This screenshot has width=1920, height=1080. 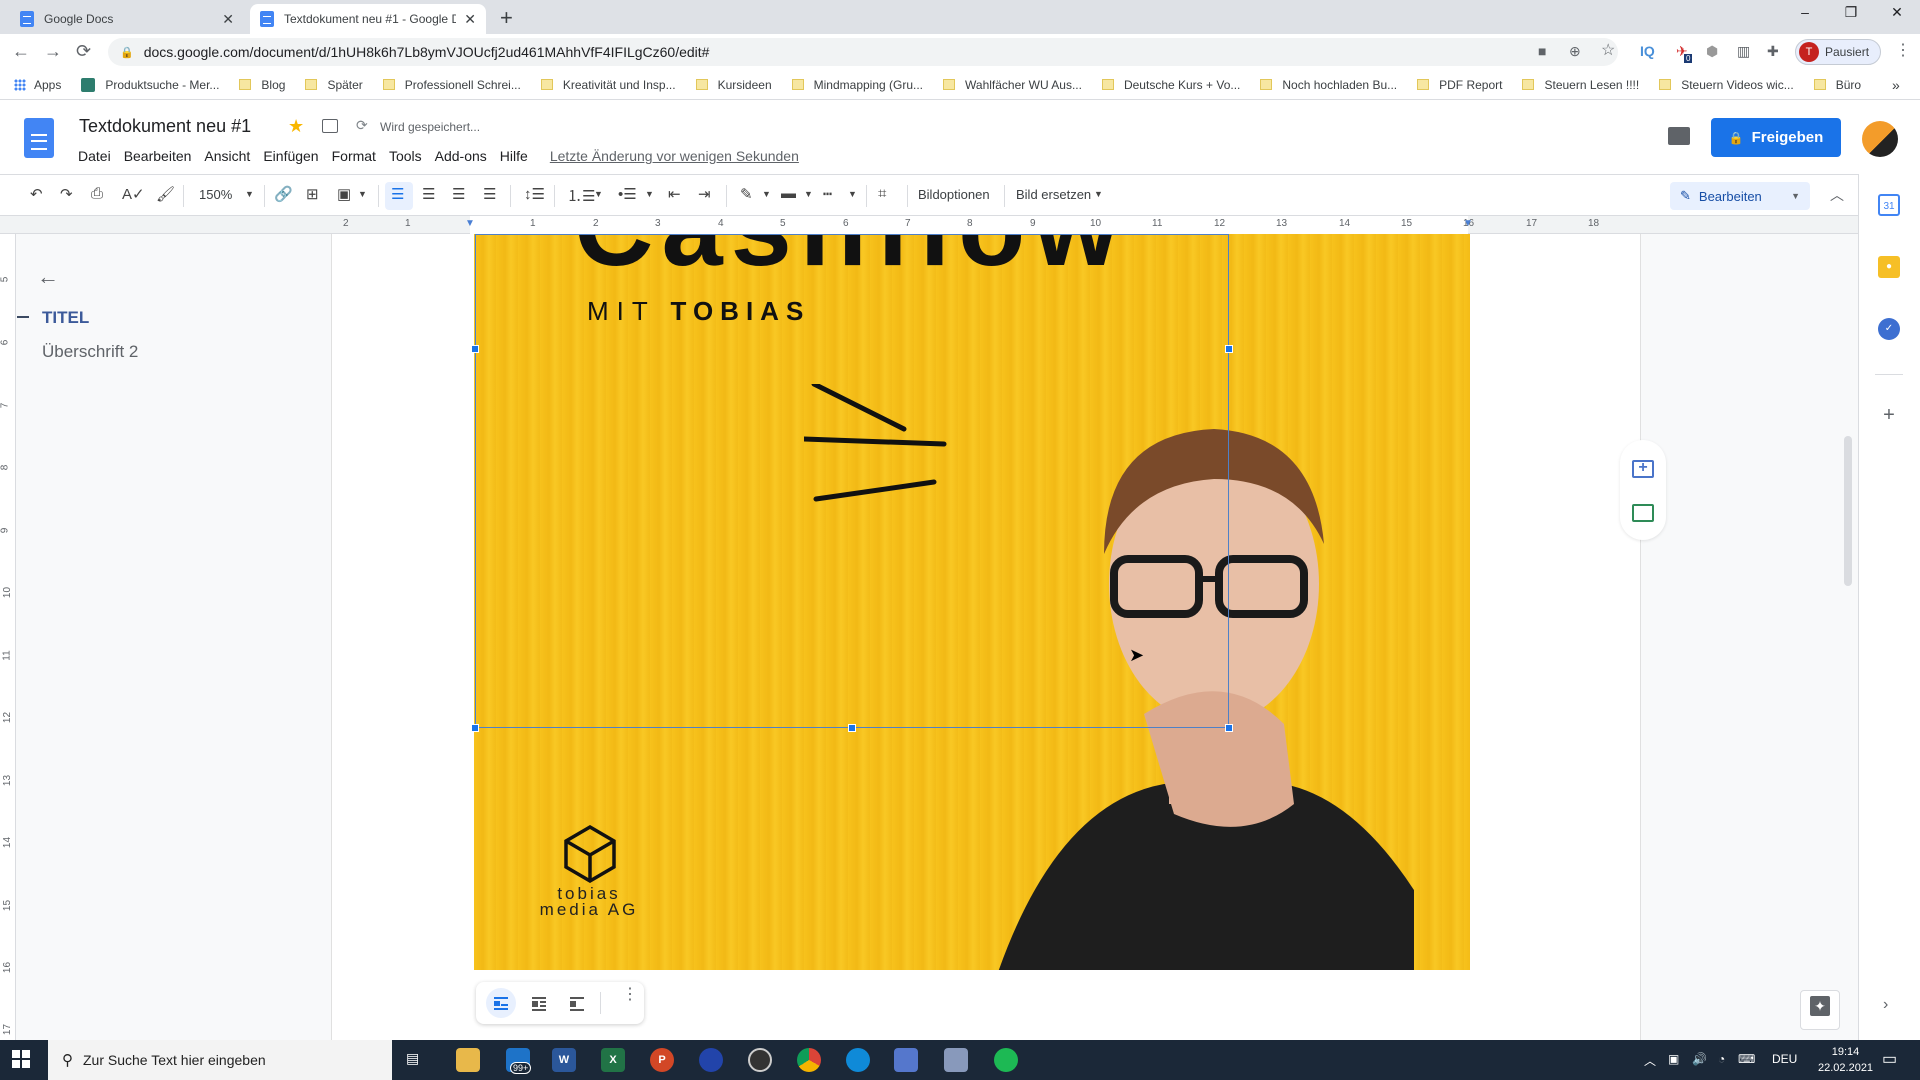 What do you see at coordinates (1885, 1005) in the screenshot?
I see `chevron-right-icon: ›` at bounding box center [1885, 1005].